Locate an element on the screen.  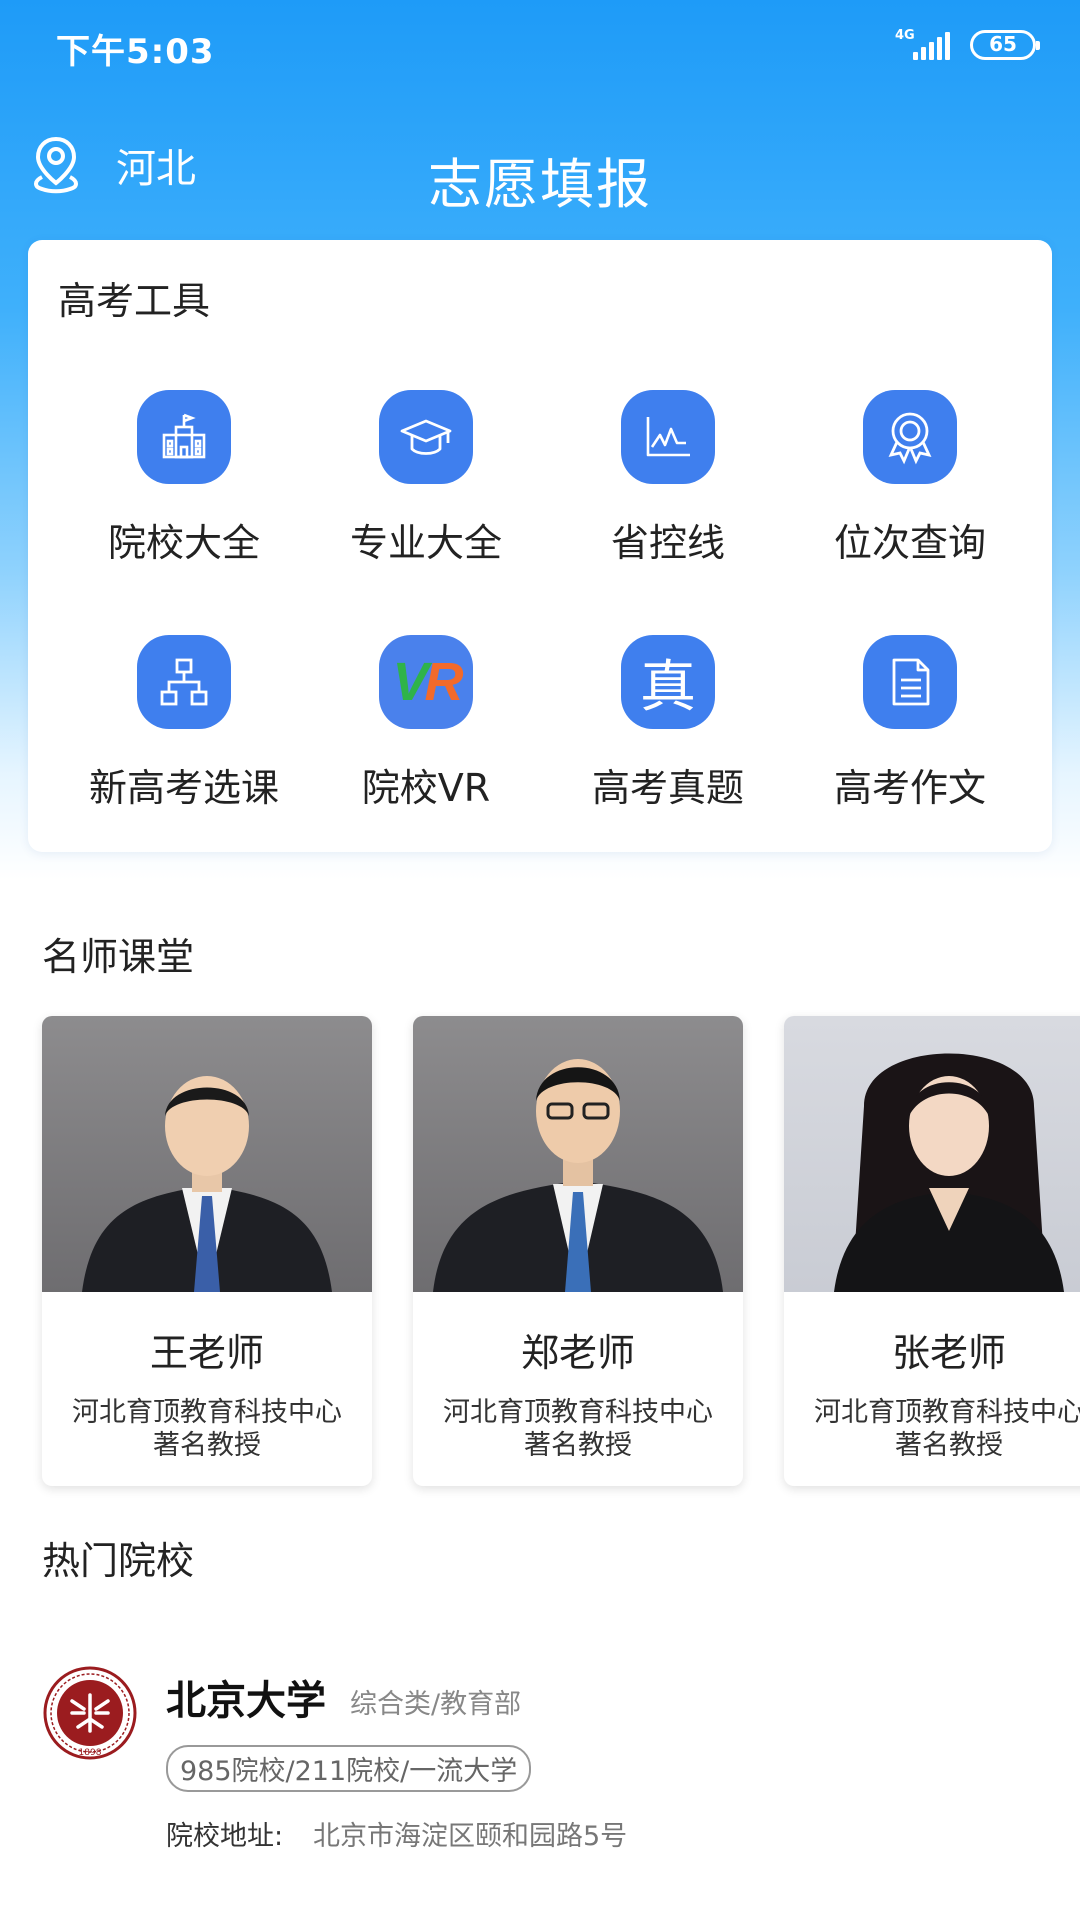
teacher-card: 王老师 河北育顶教育科技中心 著名教授 is located at coordinates (207, 1251).